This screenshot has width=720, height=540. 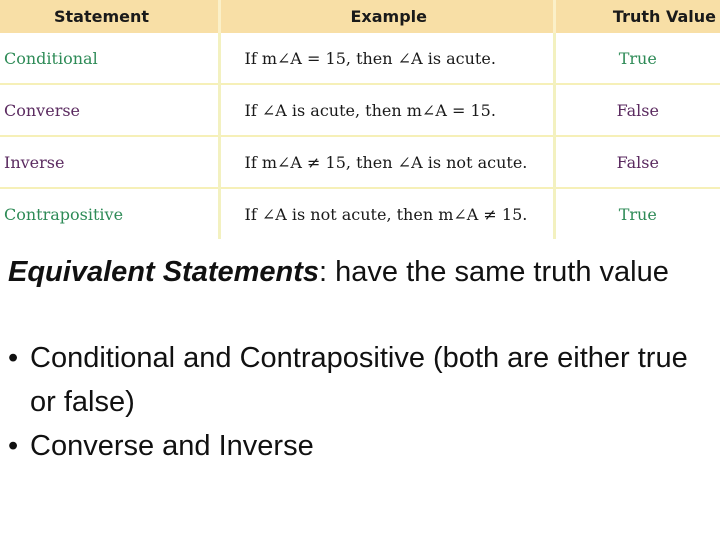 What do you see at coordinates (387, 162) in the screenshot?
I see `example-cell: If m∠A ≠ 15, then ∠A is not acute.` at bounding box center [387, 162].